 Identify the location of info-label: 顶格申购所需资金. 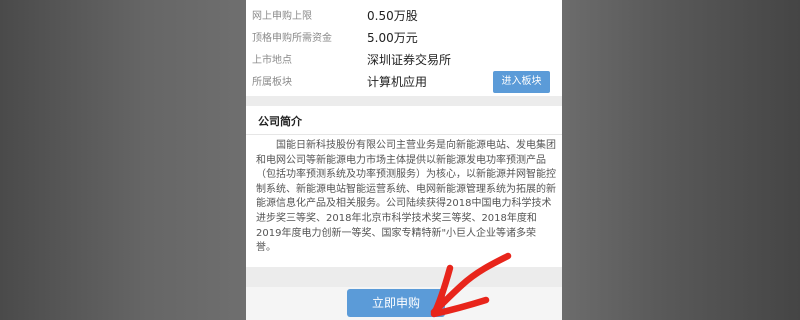
(292, 38).